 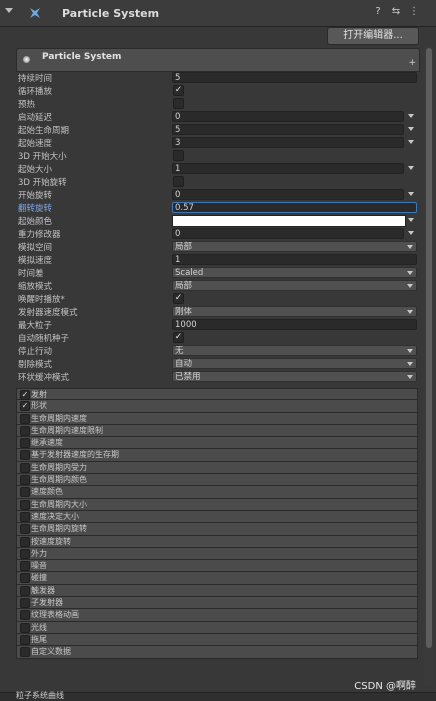 What do you see at coordinates (39, 639) in the screenshot?
I see `module-name: 拖尾` at bounding box center [39, 639].